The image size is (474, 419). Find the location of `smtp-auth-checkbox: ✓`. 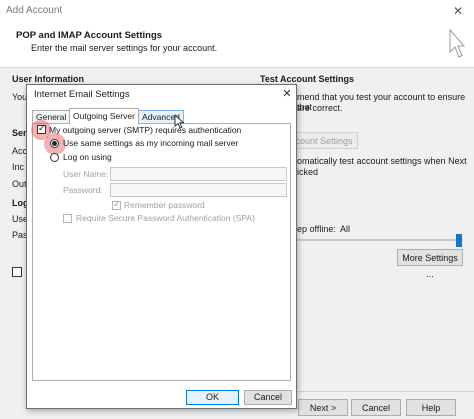

smtp-auth-checkbox: ✓ is located at coordinates (41, 128).